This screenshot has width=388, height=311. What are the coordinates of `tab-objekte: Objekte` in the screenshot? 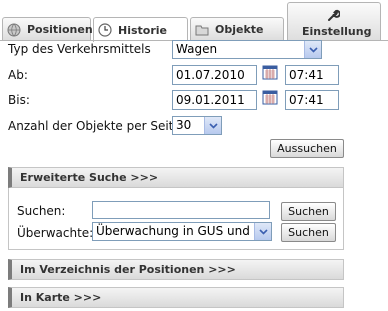 It's located at (237, 29).